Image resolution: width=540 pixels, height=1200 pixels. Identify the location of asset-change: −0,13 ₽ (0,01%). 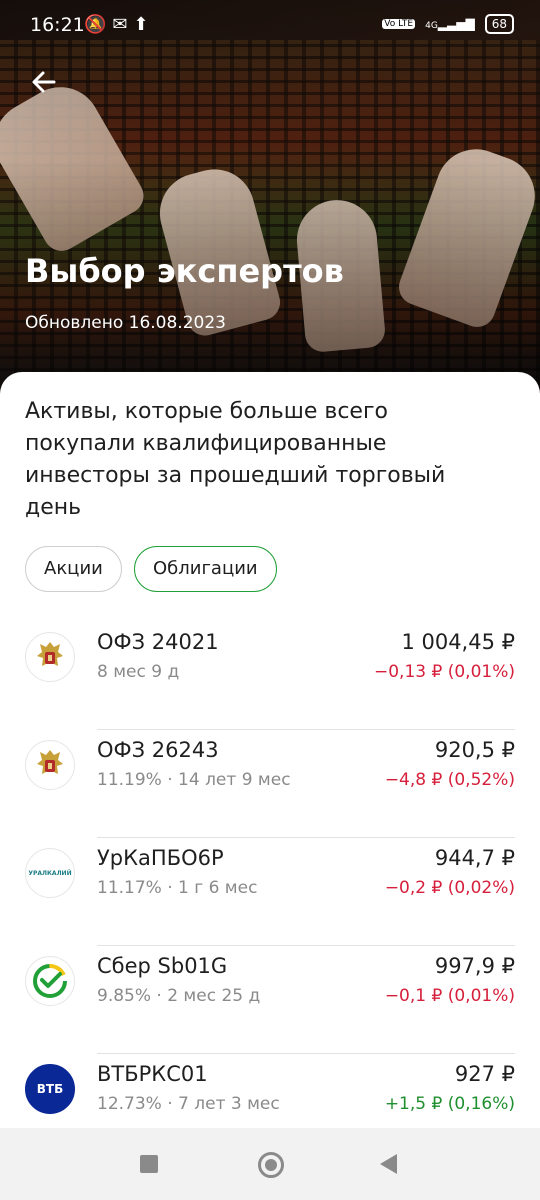
(444, 672).